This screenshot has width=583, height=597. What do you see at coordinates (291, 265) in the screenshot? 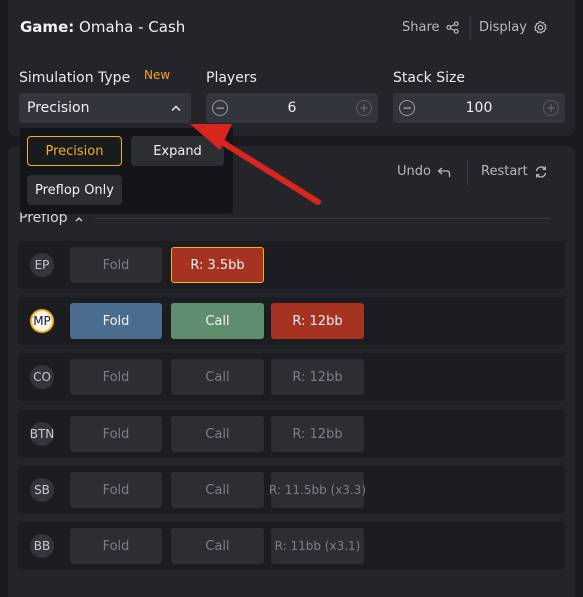
I see `action-row-ep: EP Fold R: 3.5bb` at bounding box center [291, 265].